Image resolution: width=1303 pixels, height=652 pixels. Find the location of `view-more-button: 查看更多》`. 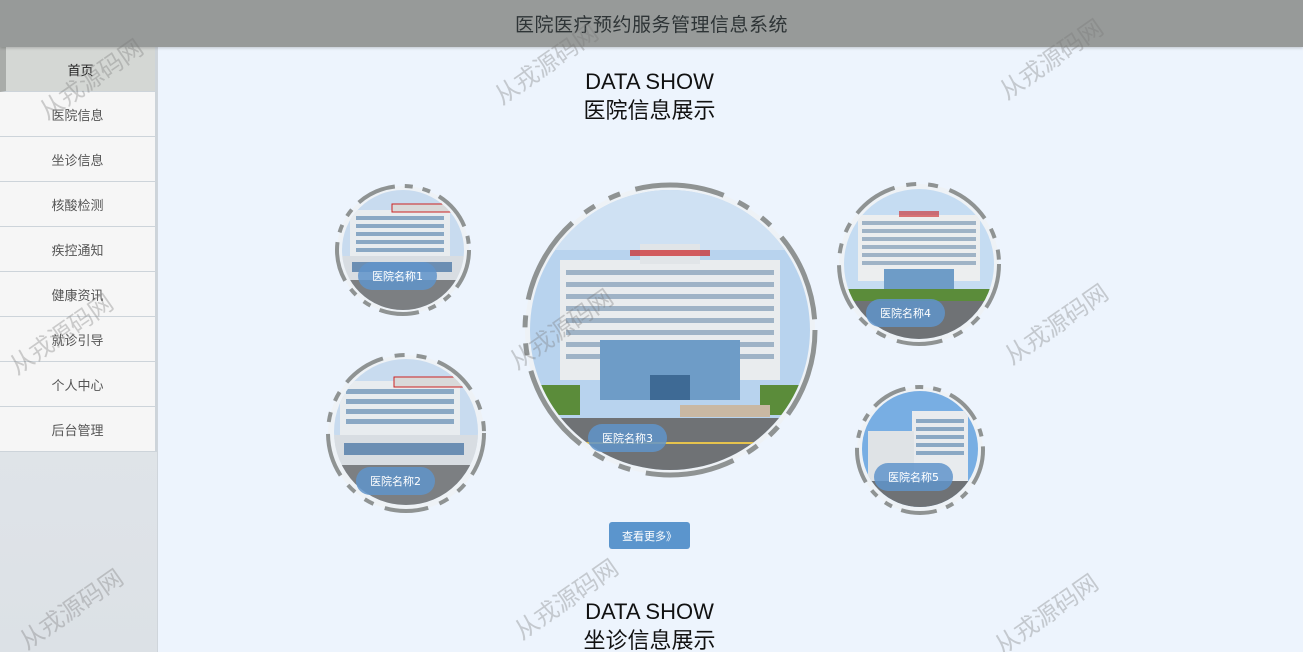

view-more-button: 查看更多》 is located at coordinates (649, 535).